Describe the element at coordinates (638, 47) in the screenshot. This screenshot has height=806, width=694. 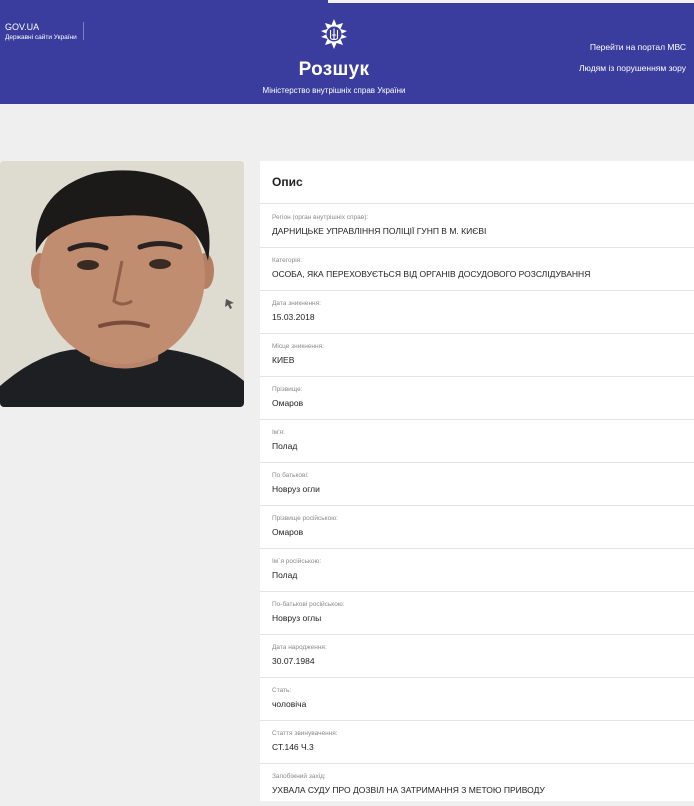
I see `portal-link: Перейти на портал МВС` at that location.